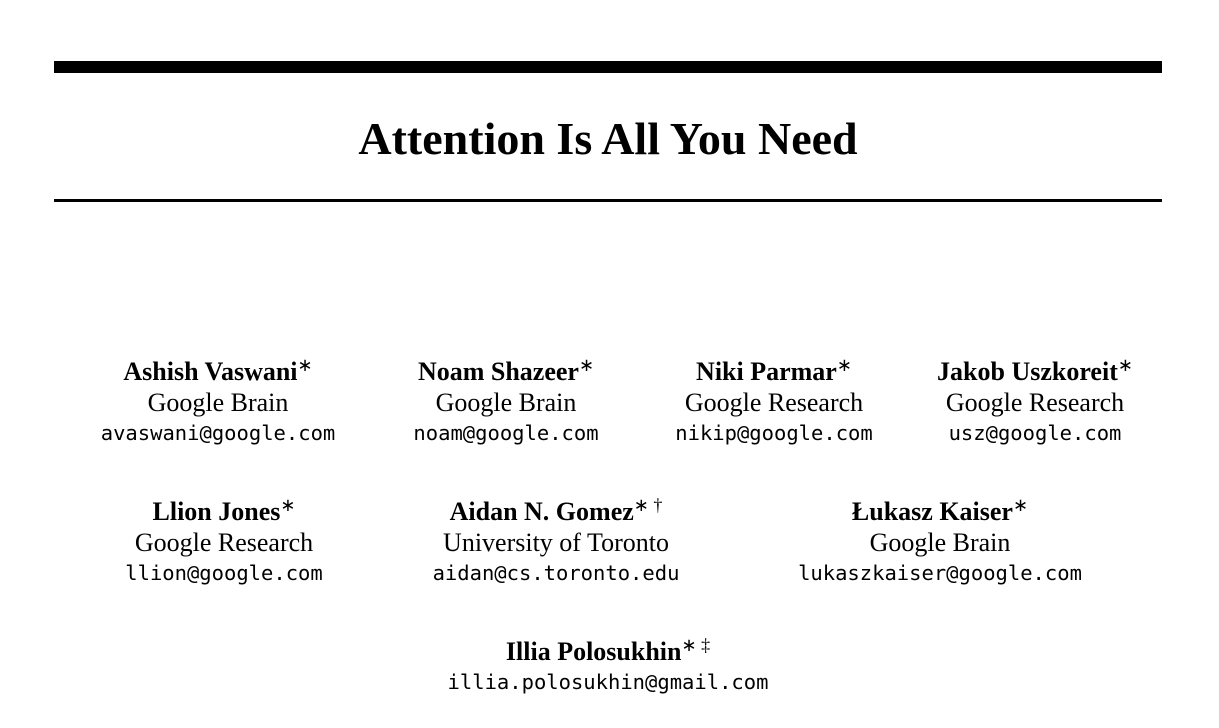  Describe the element at coordinates (608, 67) in the screenshot. I see `top-rule` at that location.